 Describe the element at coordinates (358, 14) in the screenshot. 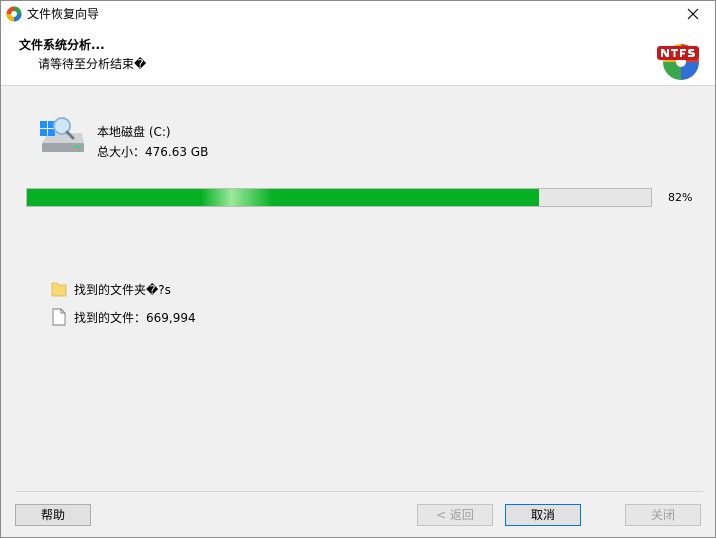

I see `title-bar: 文件恢复向导` at that location.